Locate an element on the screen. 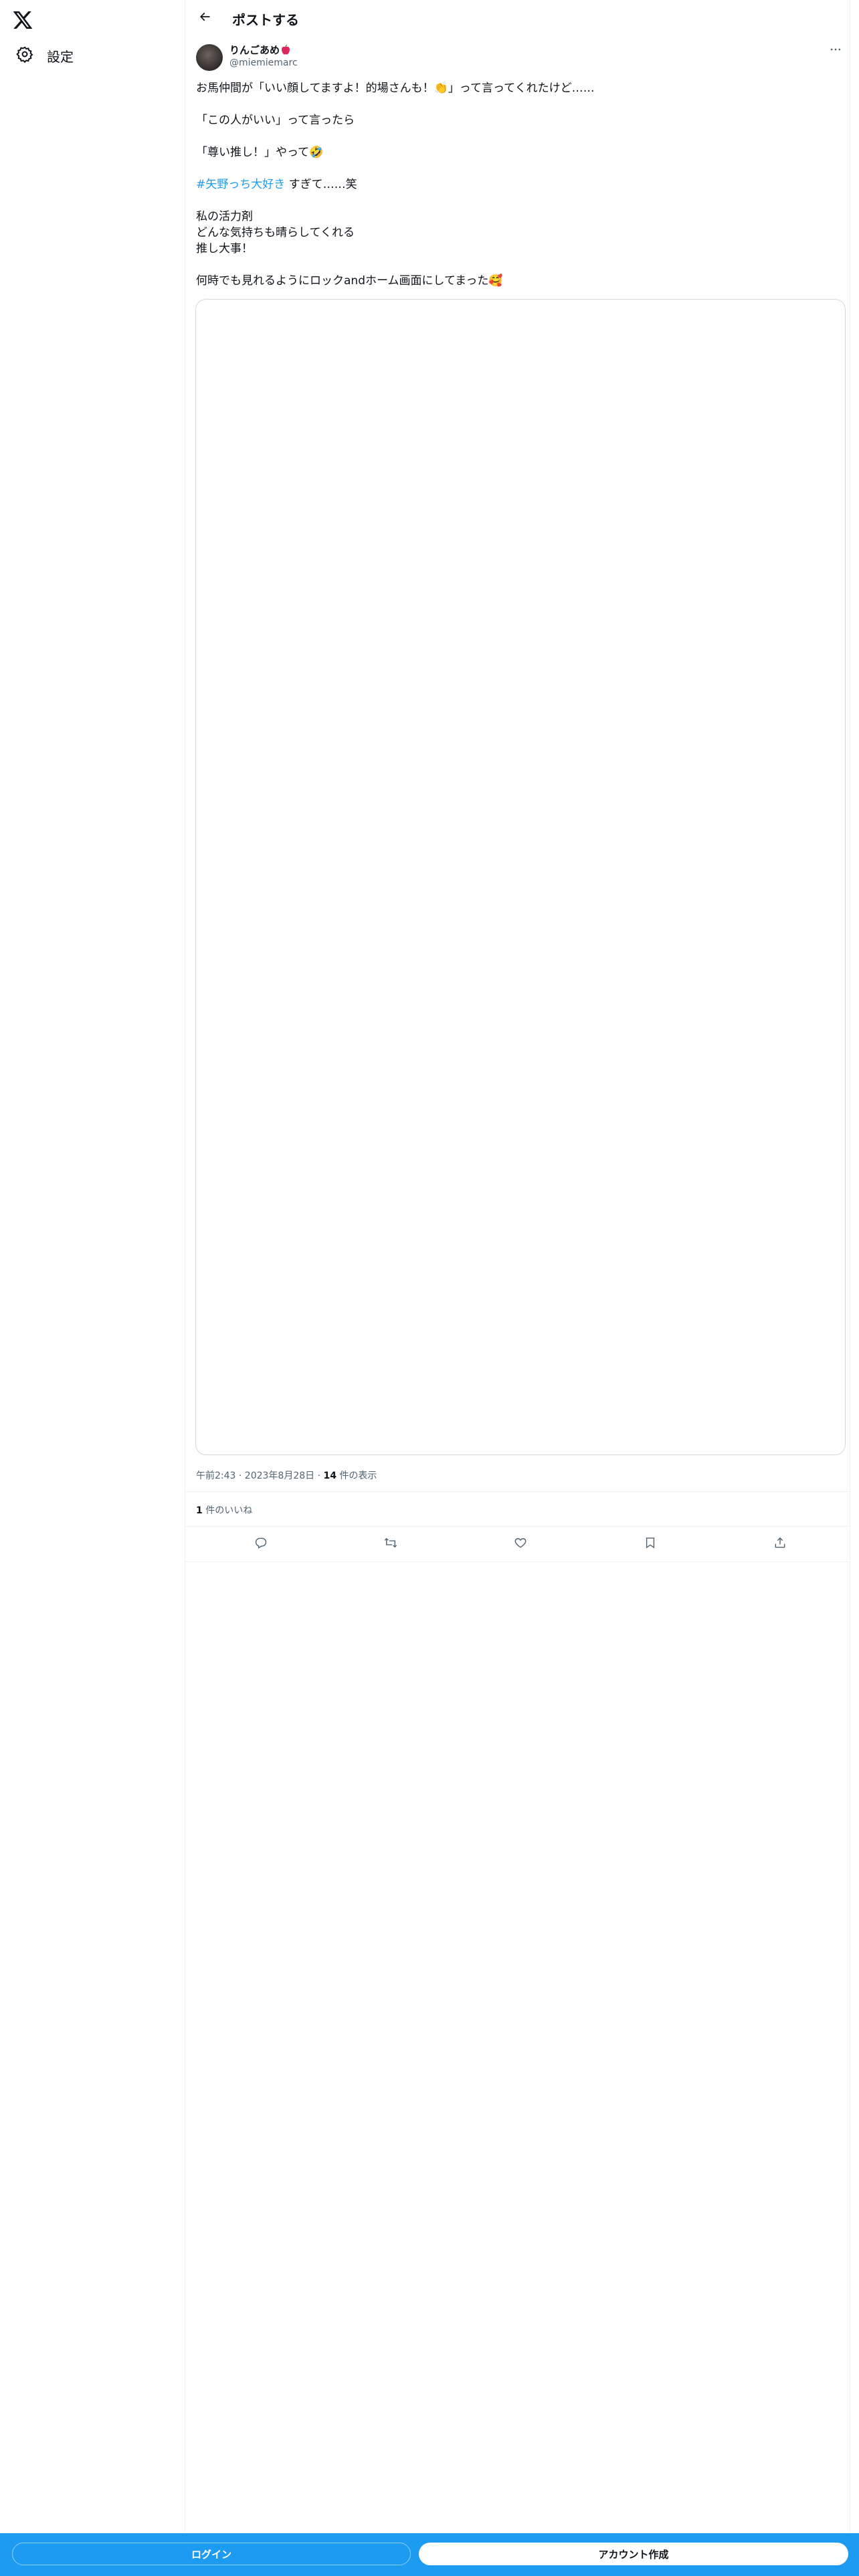 Image resolution: width=859 pixels, height=2576 pixels. likes-count: 1 is located at coordinates (199, 1510).